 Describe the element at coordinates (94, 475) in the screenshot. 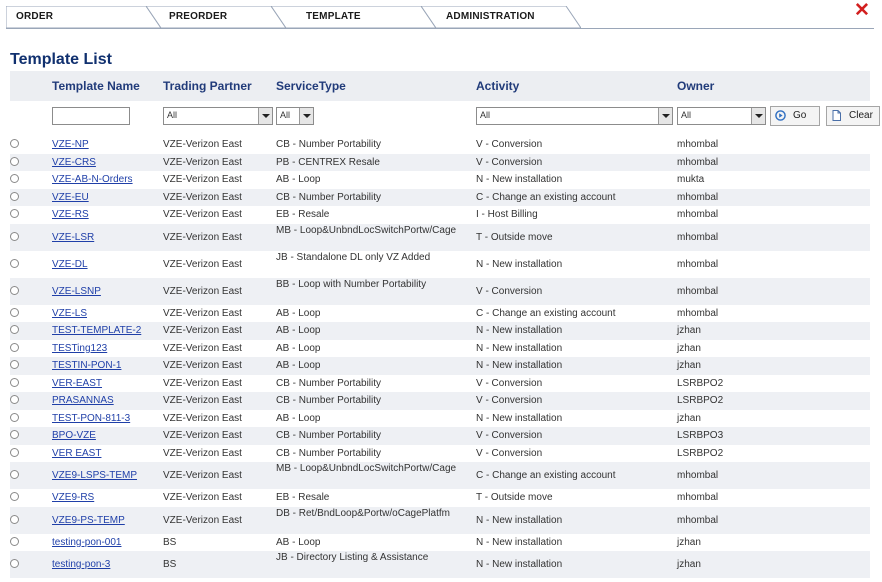

I see `template-name-link: VZE9-LSPS-TEMP` at that location.